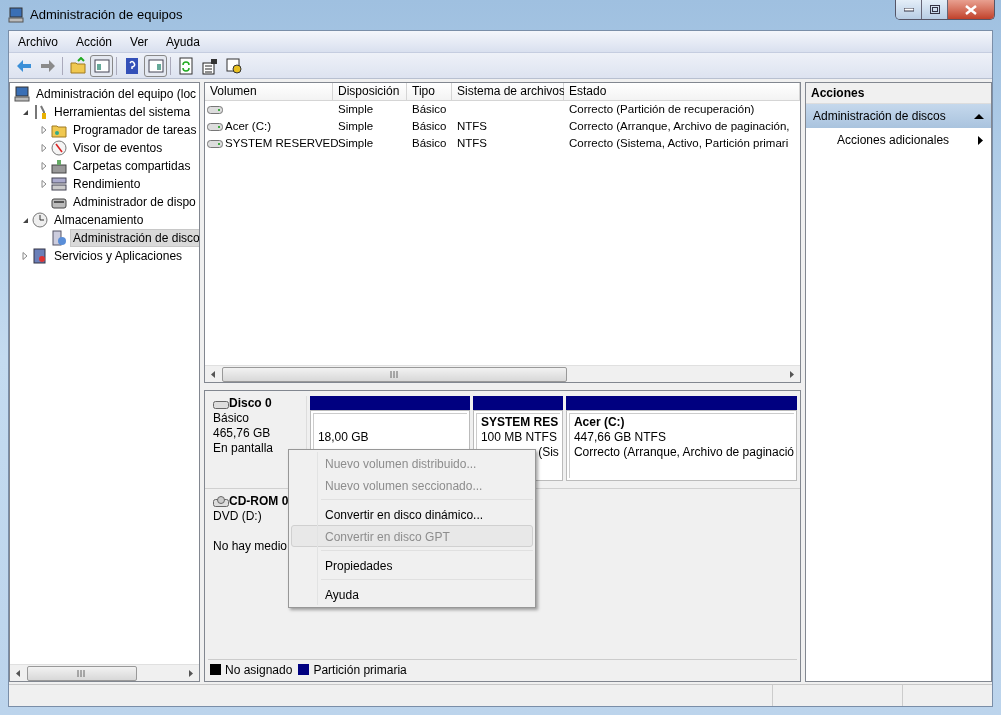 This screenshot has width=1001, height=715. Describe the element at coordinates (508, 91) in the screenshot. I see `column-header: Sistema de archivos` at that location.